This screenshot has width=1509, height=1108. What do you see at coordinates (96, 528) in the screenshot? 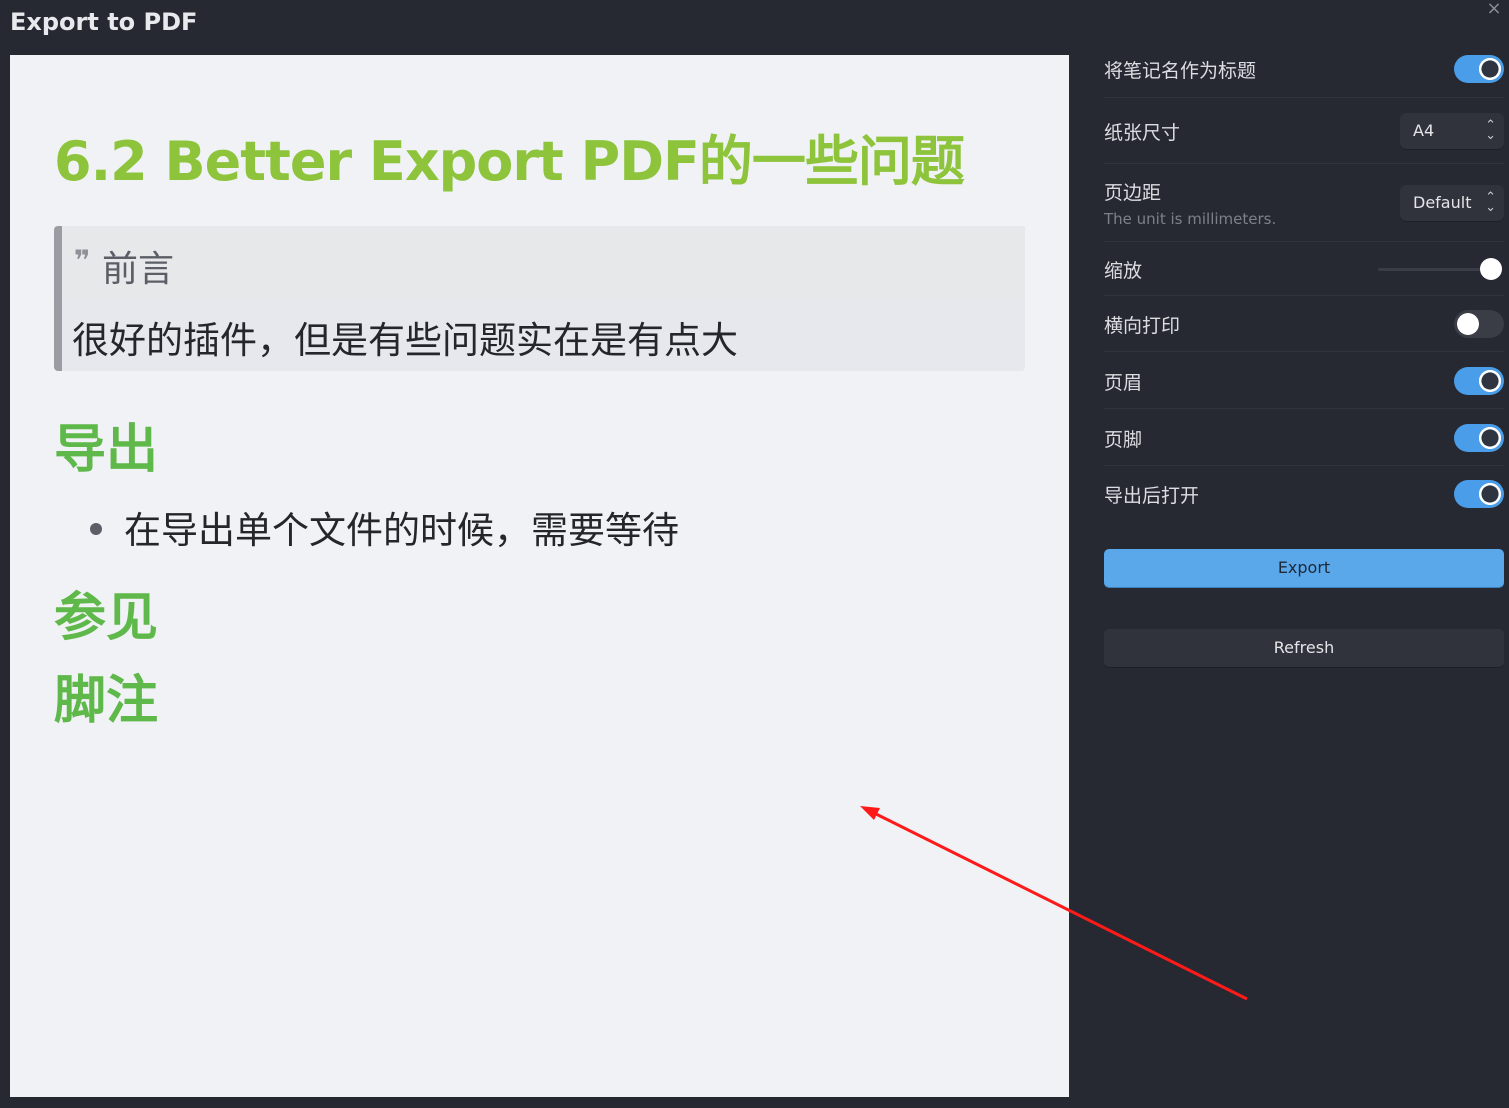
I see `bullet-icon` at bounding box center [96, 528].